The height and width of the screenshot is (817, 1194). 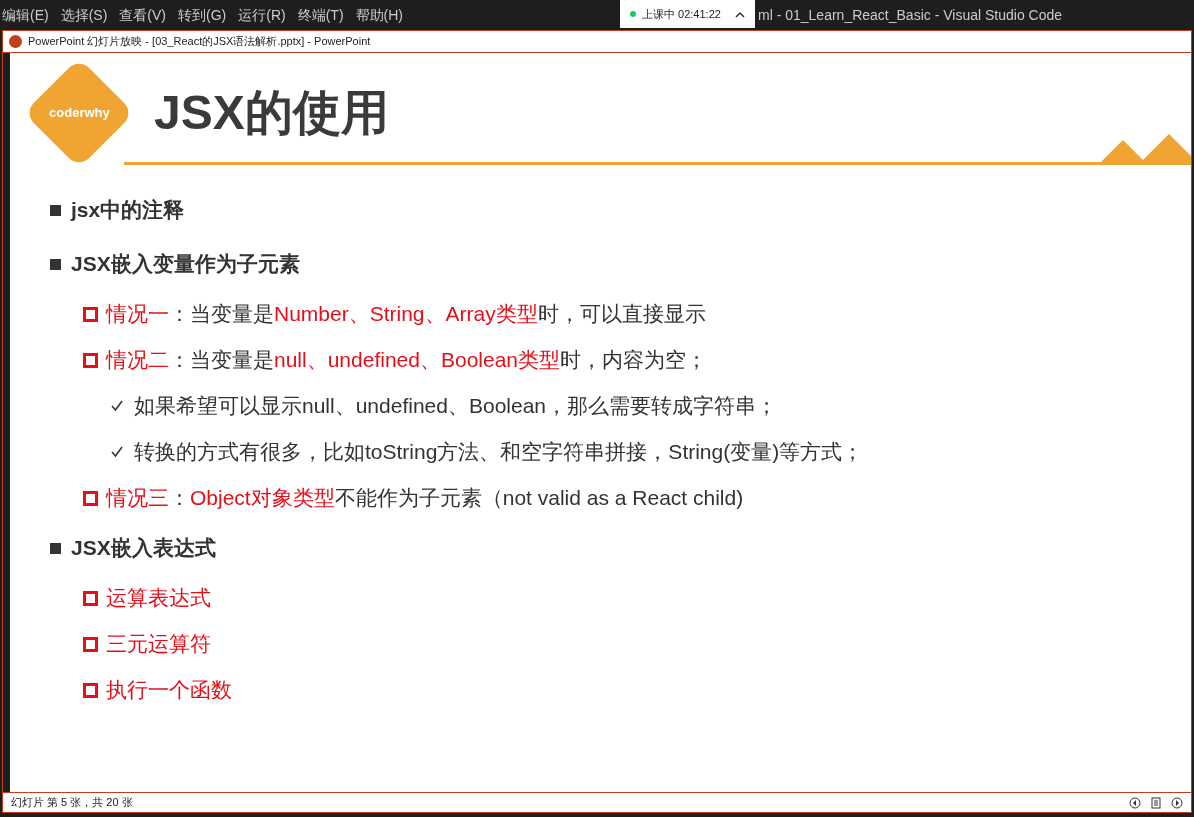 What do you see at coordinates (185, 264) in the screenshot?
I see `bullet-text: JSX嵌入变量作为子元素` at bounding box center [185, 264].